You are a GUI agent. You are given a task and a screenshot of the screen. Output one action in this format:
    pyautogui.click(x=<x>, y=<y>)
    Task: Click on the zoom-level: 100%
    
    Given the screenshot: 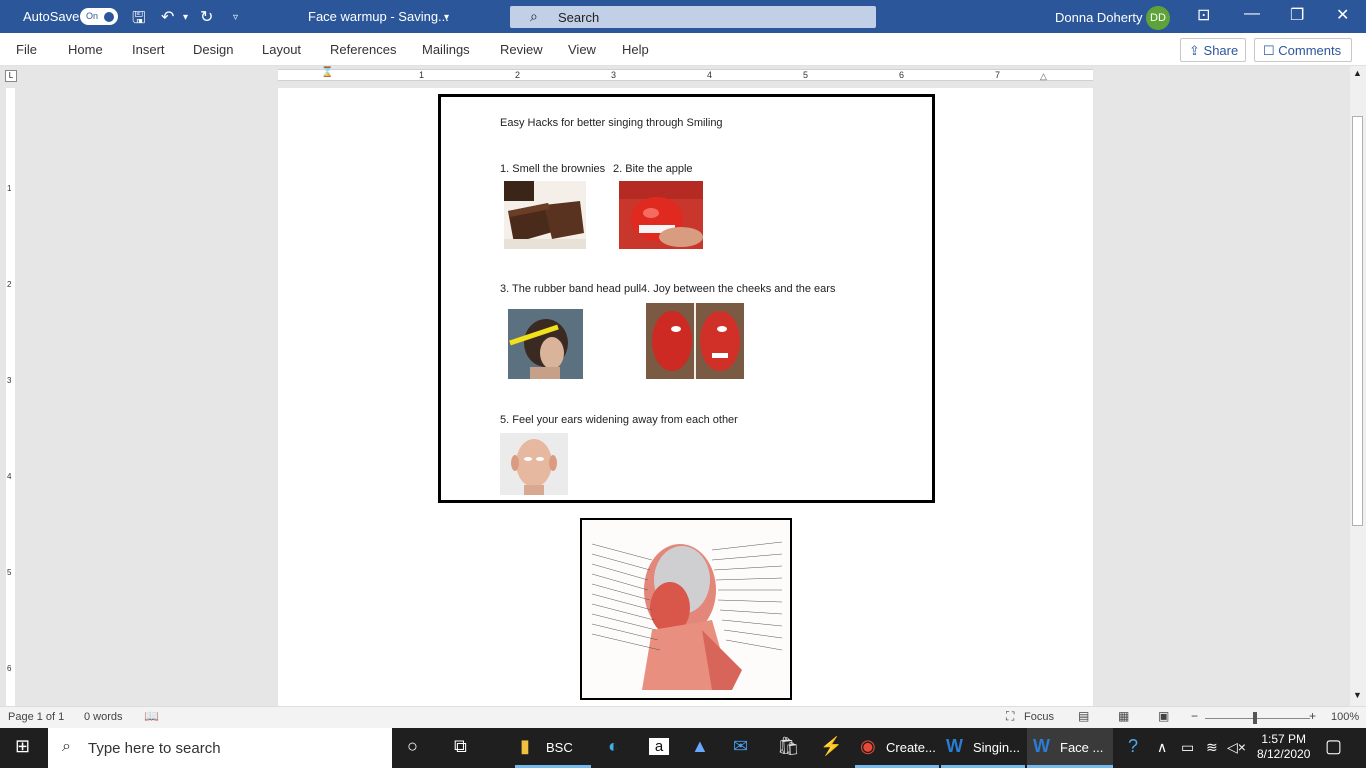 What is the action you would take?
    pyautogui.click(x=1345, y=717)
    